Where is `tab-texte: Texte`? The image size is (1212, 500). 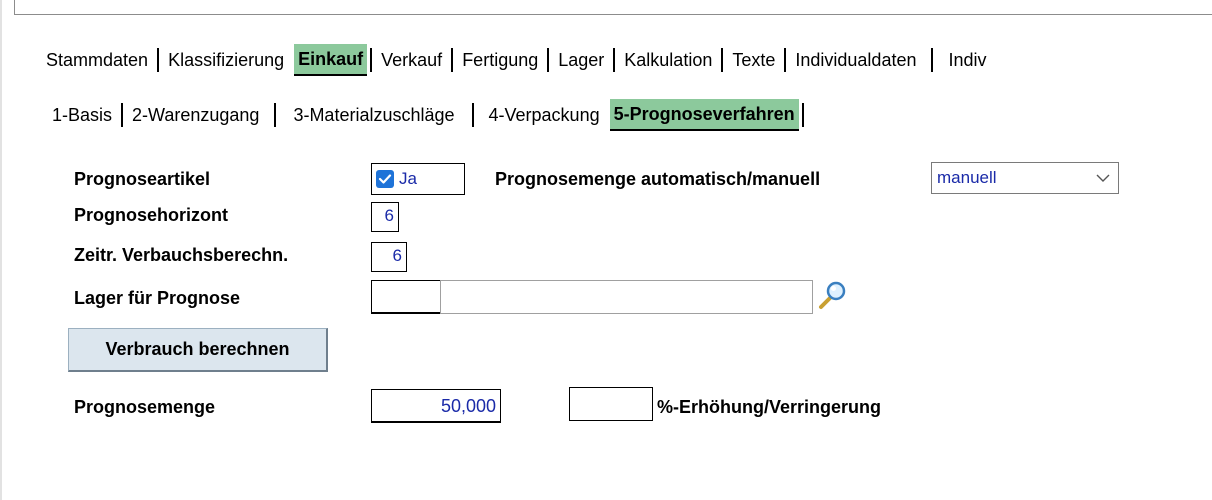 tab-texte: Texte is located at coordinates (753, 60).